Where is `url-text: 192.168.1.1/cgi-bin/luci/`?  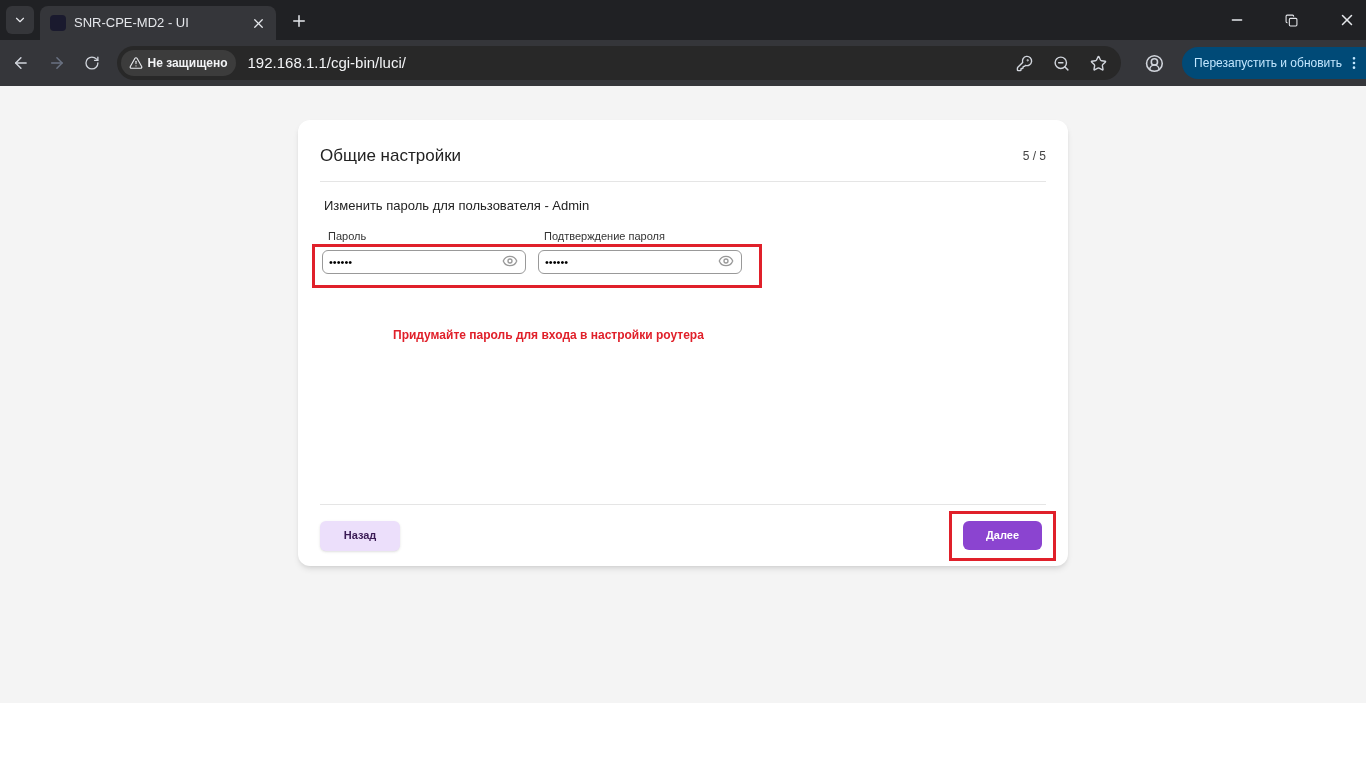 url-text: 192.168.1.1/cgi-bin/luci/ is located at coordinates (327, 62).